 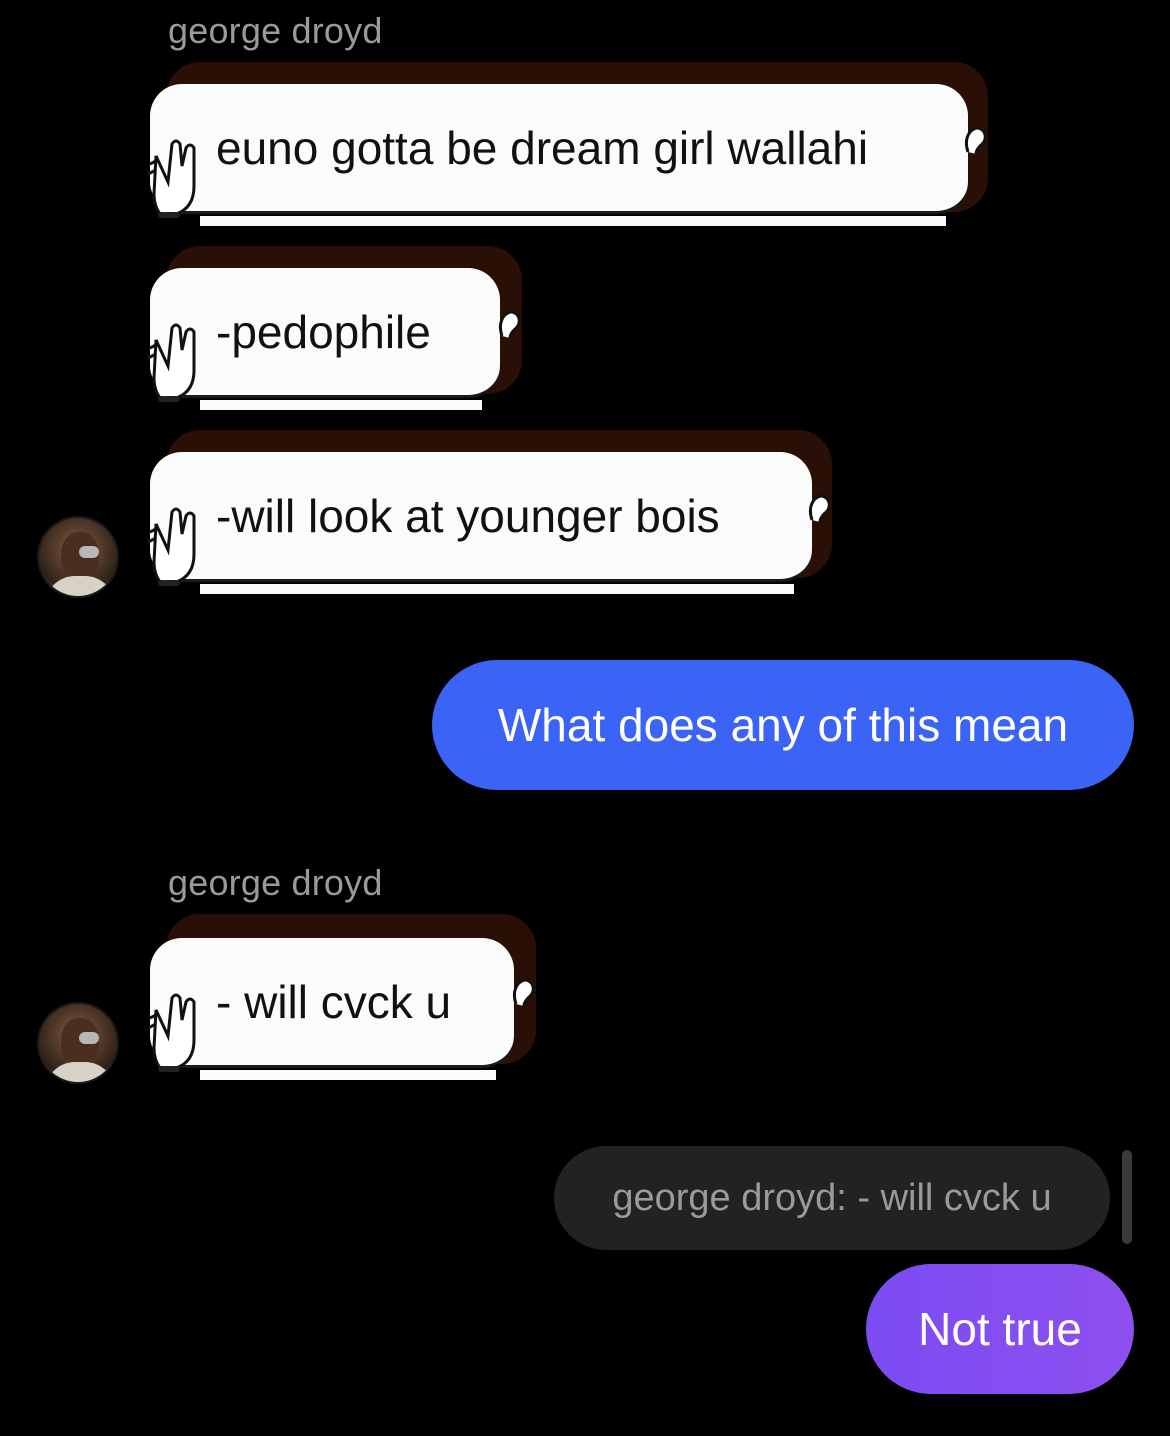 I want to click on incoming-message: - will cvck u, so click(x=332, y=1003).